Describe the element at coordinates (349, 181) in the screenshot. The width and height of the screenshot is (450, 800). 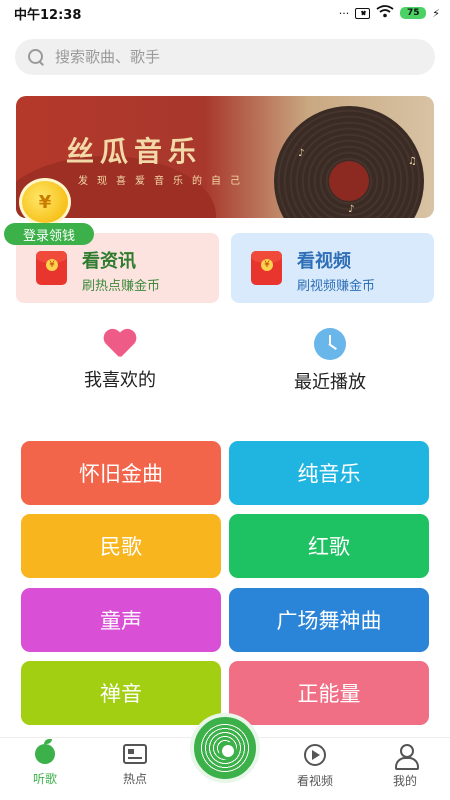
I see `record-label` at that location.